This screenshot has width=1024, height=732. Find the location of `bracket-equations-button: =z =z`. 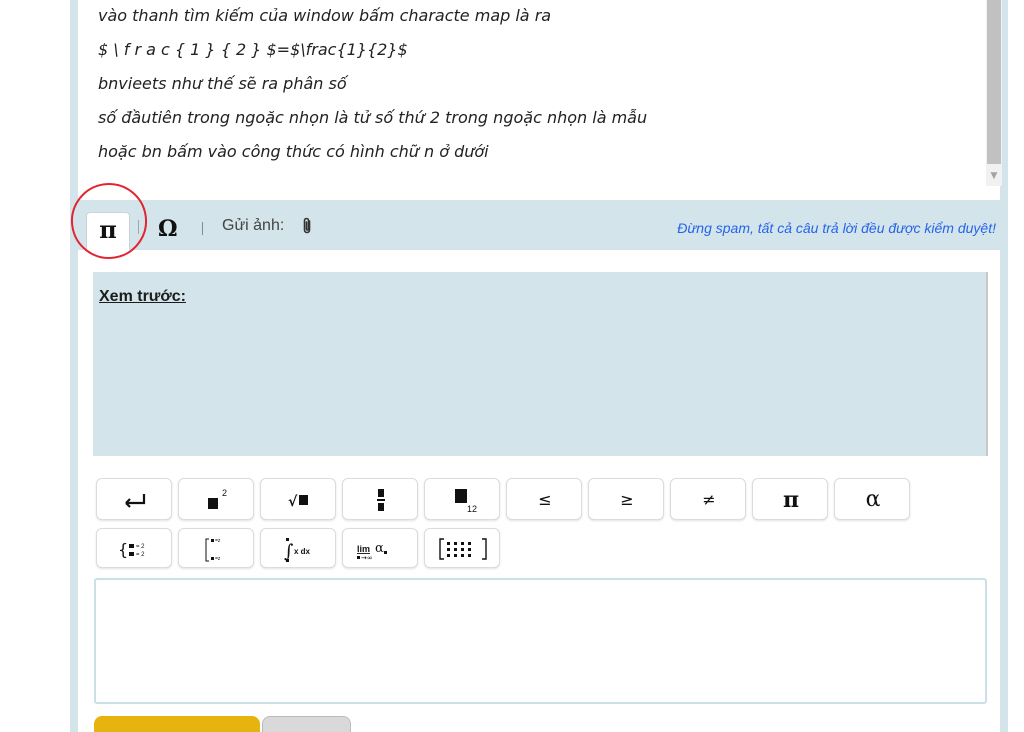

bracket-equations-button: =z =z is located at coordinates (216, 548).